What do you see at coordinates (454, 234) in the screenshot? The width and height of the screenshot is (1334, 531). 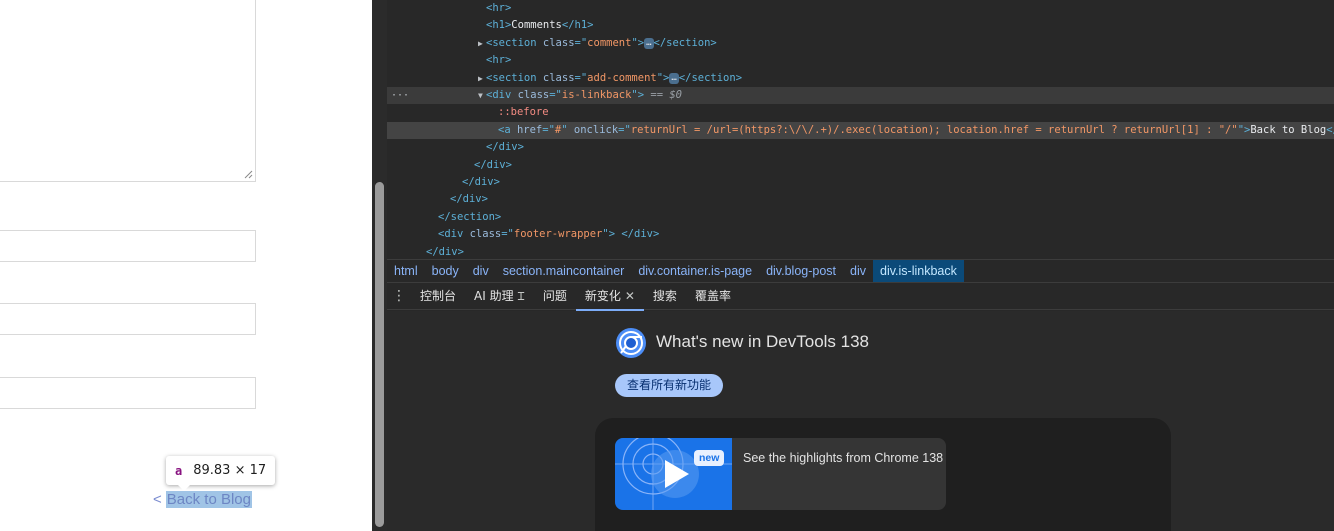 I see `code-token: <div` at bounding box center [454, 234].